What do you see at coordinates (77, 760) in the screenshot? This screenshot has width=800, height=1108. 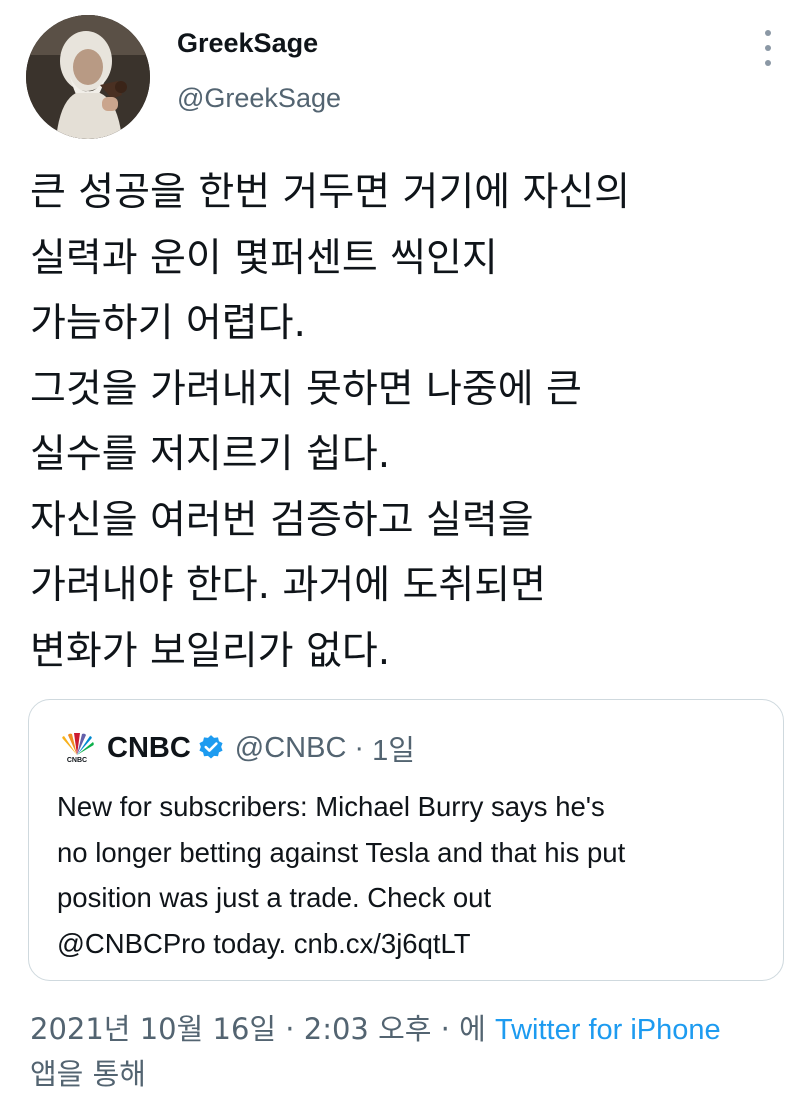 I see `svg-text: CNBC` at bounding box center [77, 760].